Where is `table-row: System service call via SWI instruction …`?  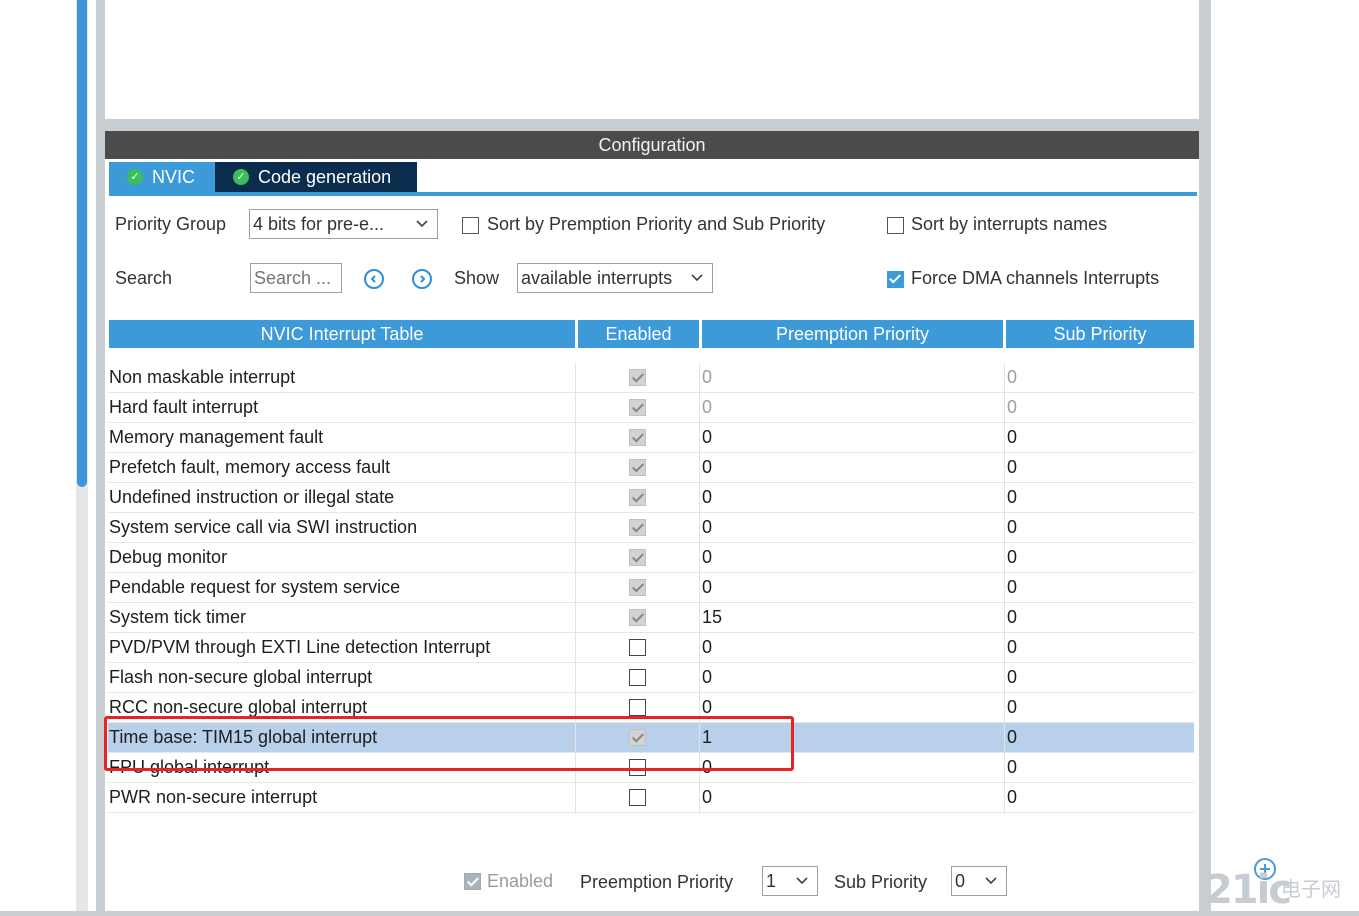 table-row: System service call via SWI instruction … is located at coordinates (651, 528).